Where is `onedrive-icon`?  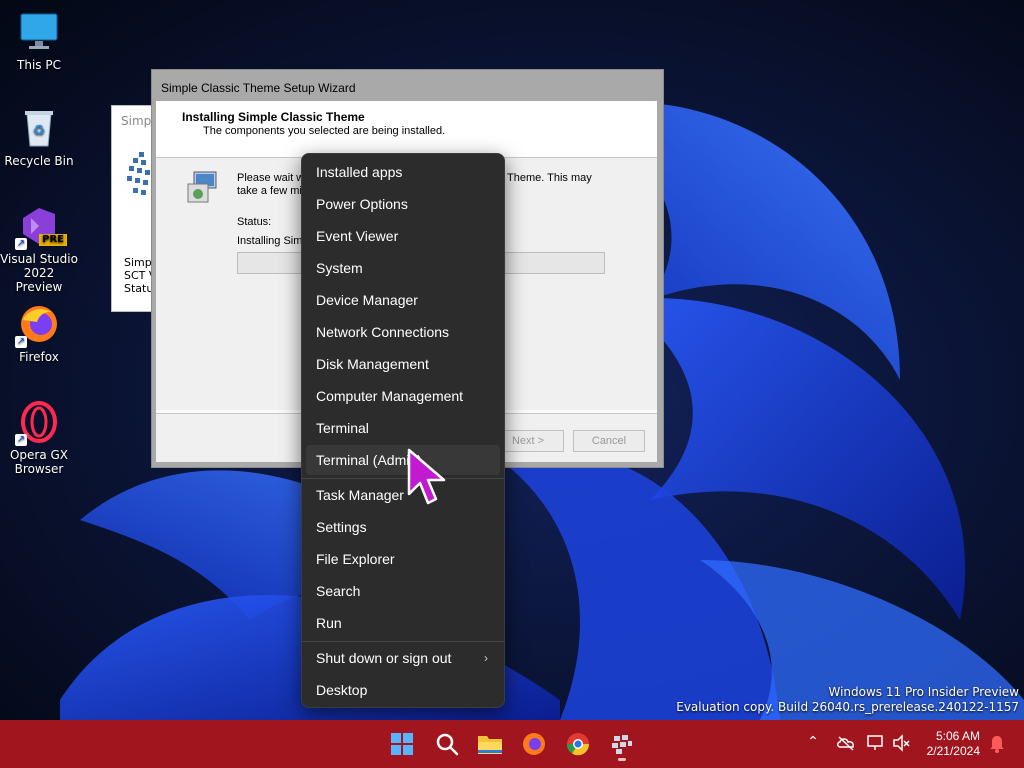 onedrive-icon is located at coordinates (846, 745).